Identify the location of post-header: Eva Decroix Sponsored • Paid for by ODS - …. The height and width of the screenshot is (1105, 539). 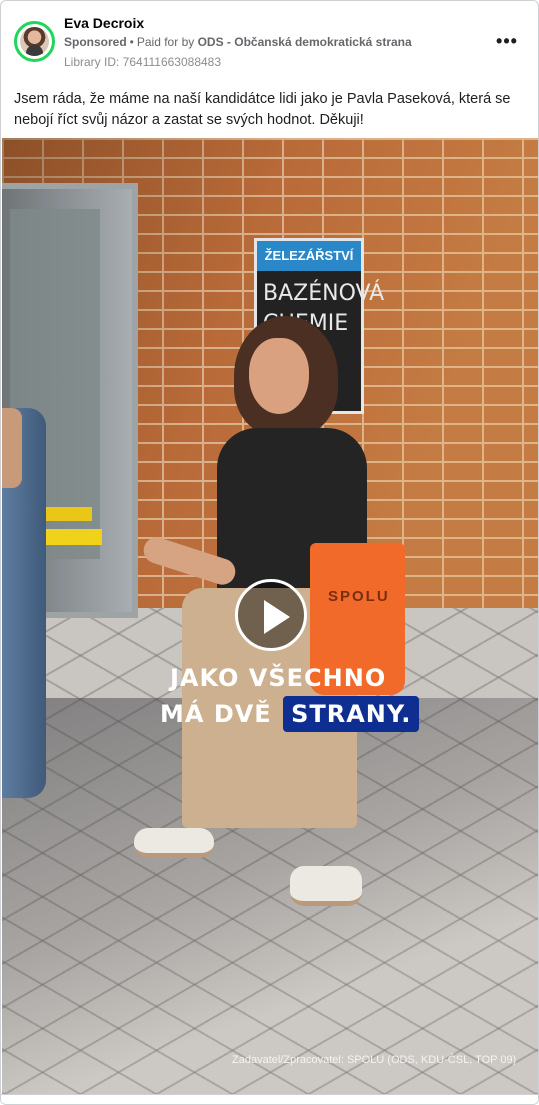
(269, 41).